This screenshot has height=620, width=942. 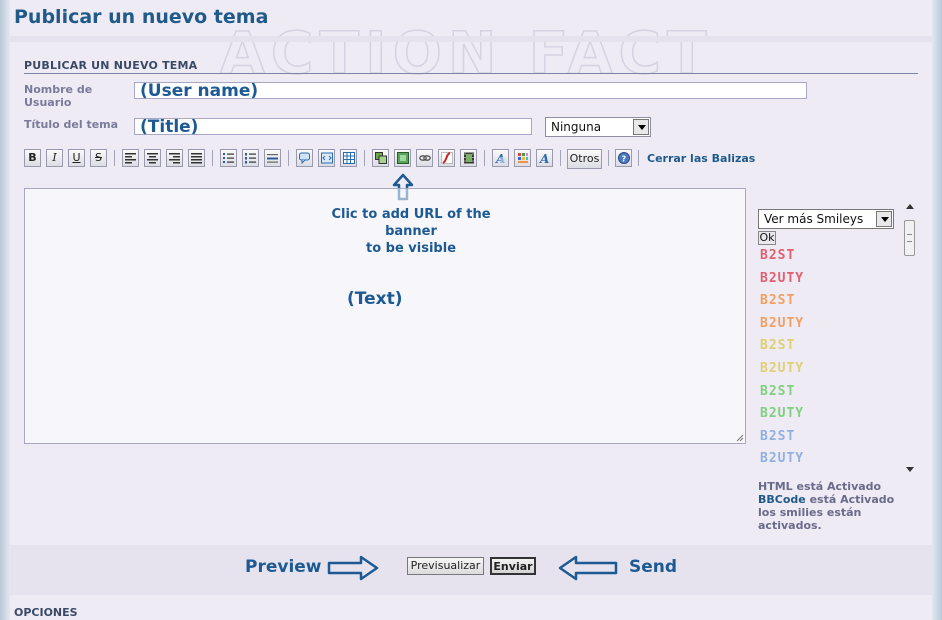 I want to click on image-host-icon, so click(x=381, y=158).